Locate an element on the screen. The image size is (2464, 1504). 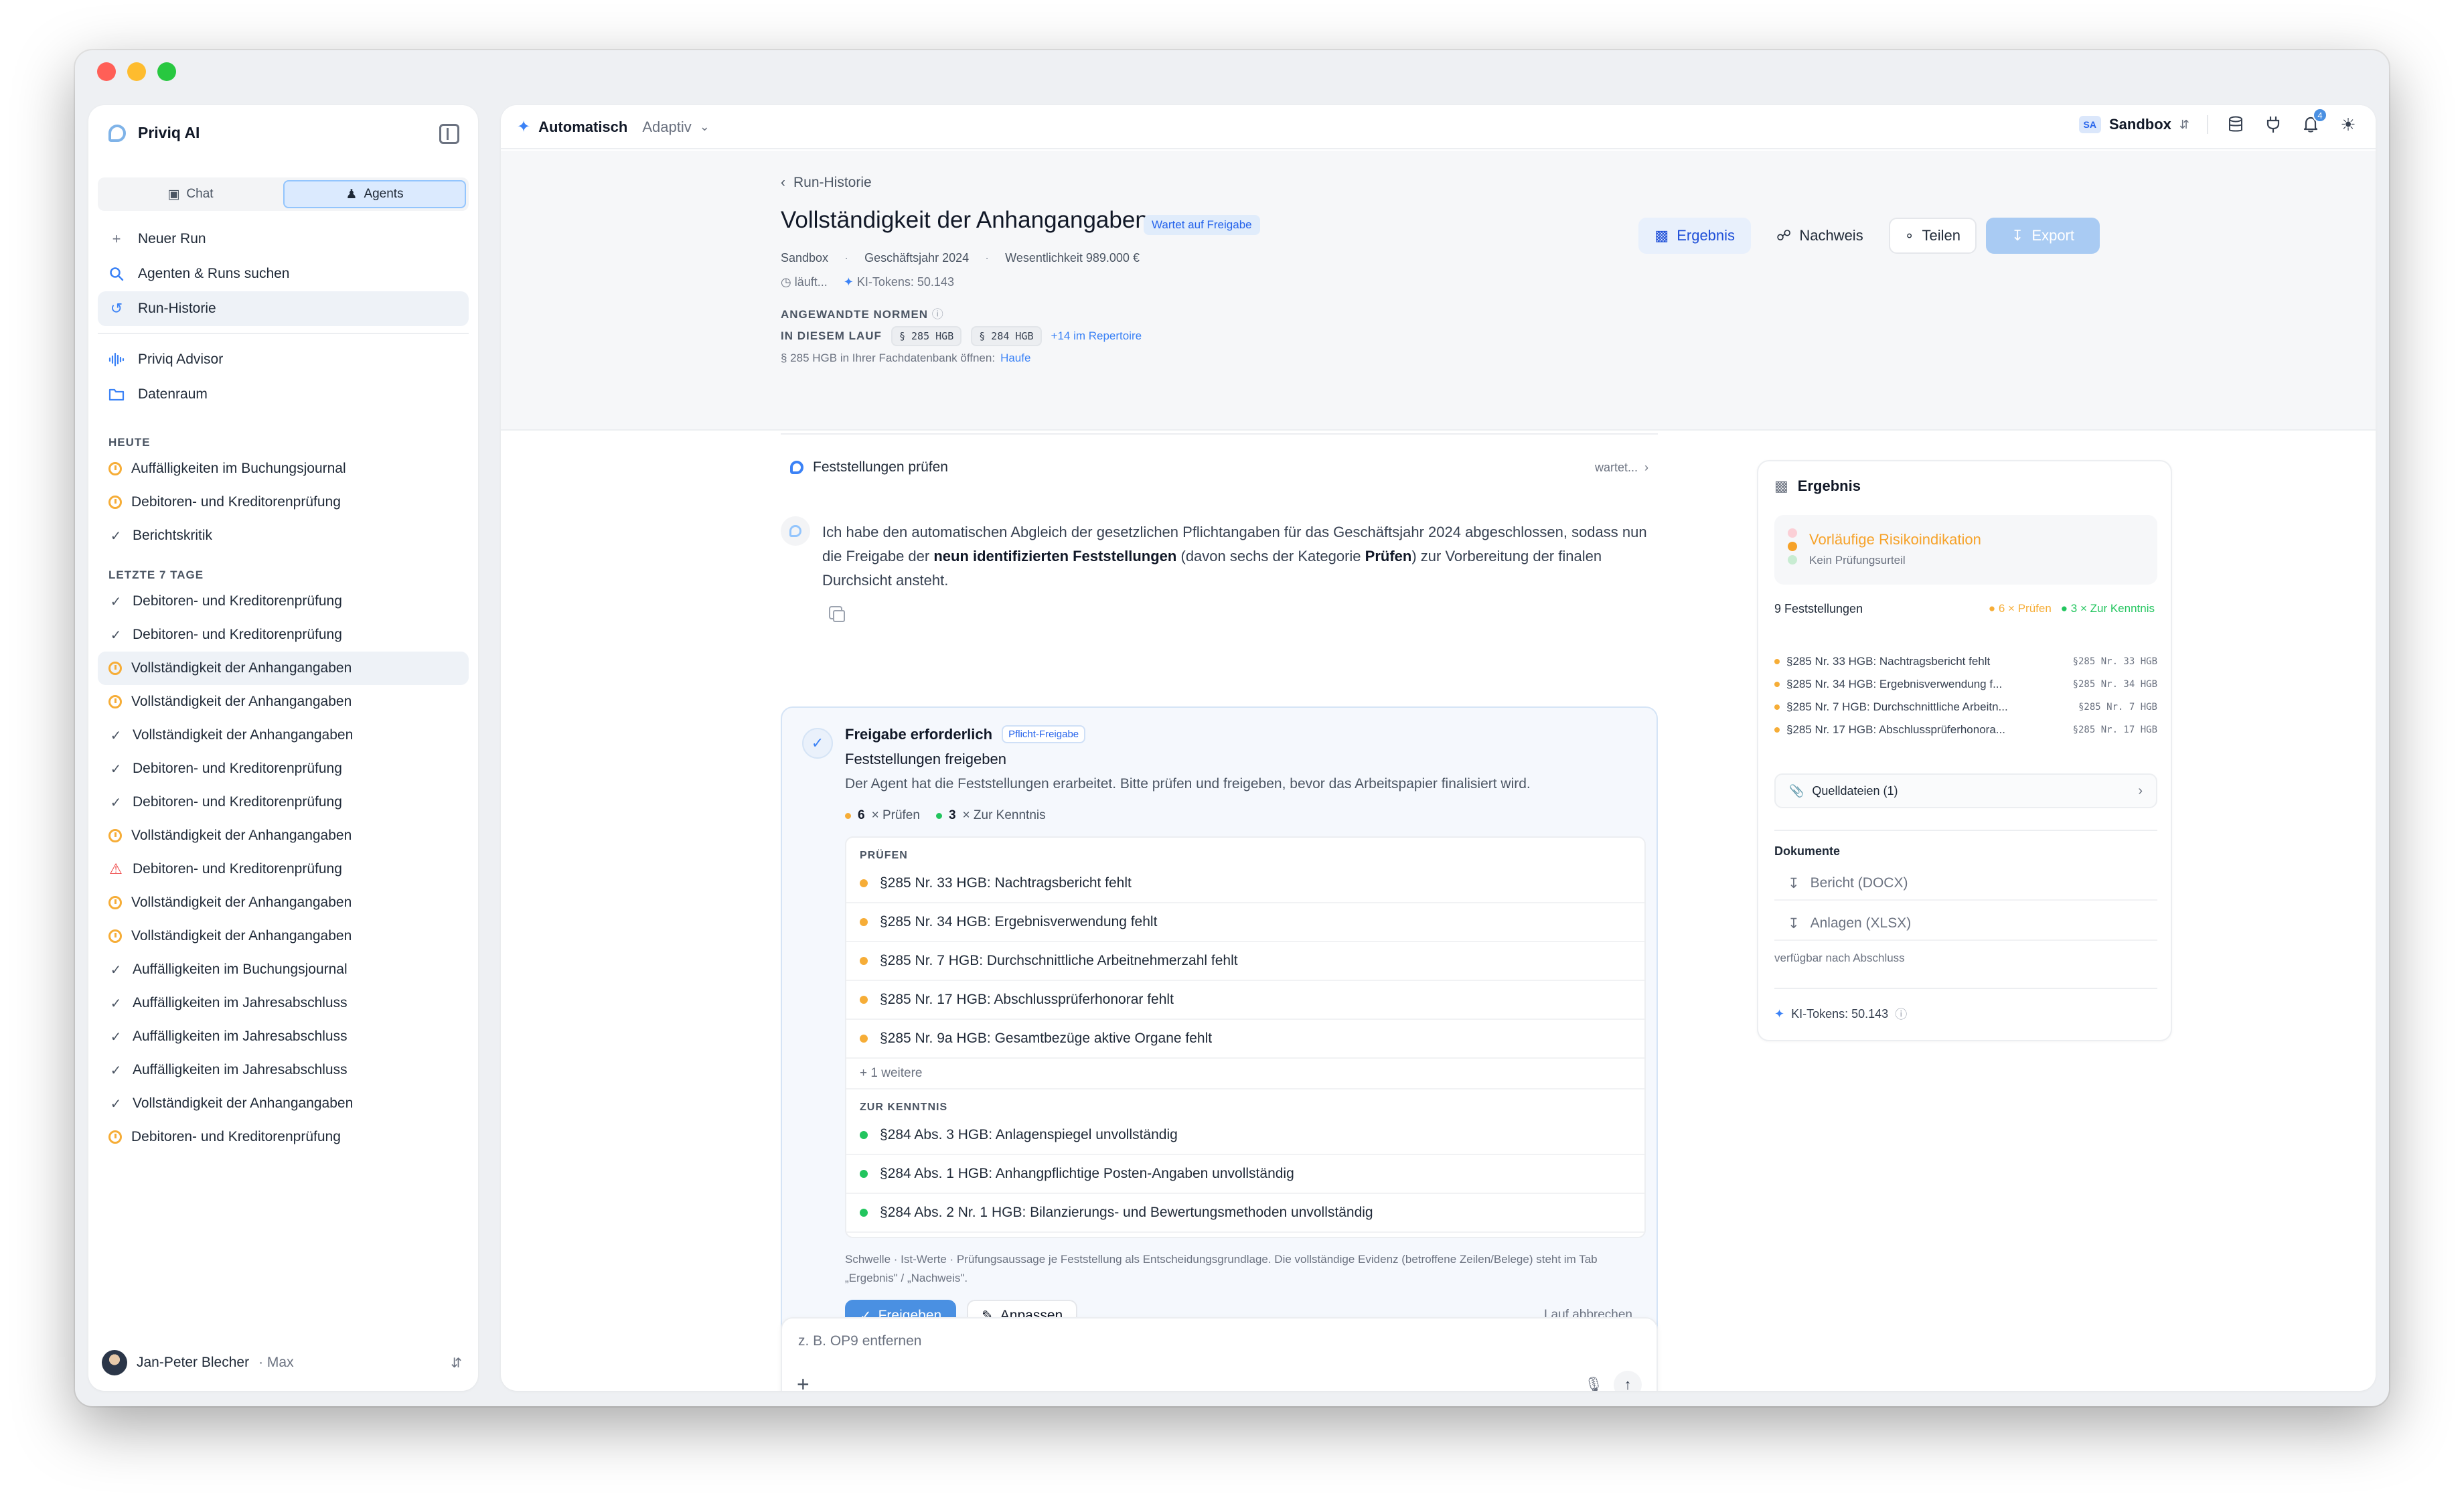
history-item: Auffälligkeiten im Buchungsjournal is located at coordinates (283, 468).